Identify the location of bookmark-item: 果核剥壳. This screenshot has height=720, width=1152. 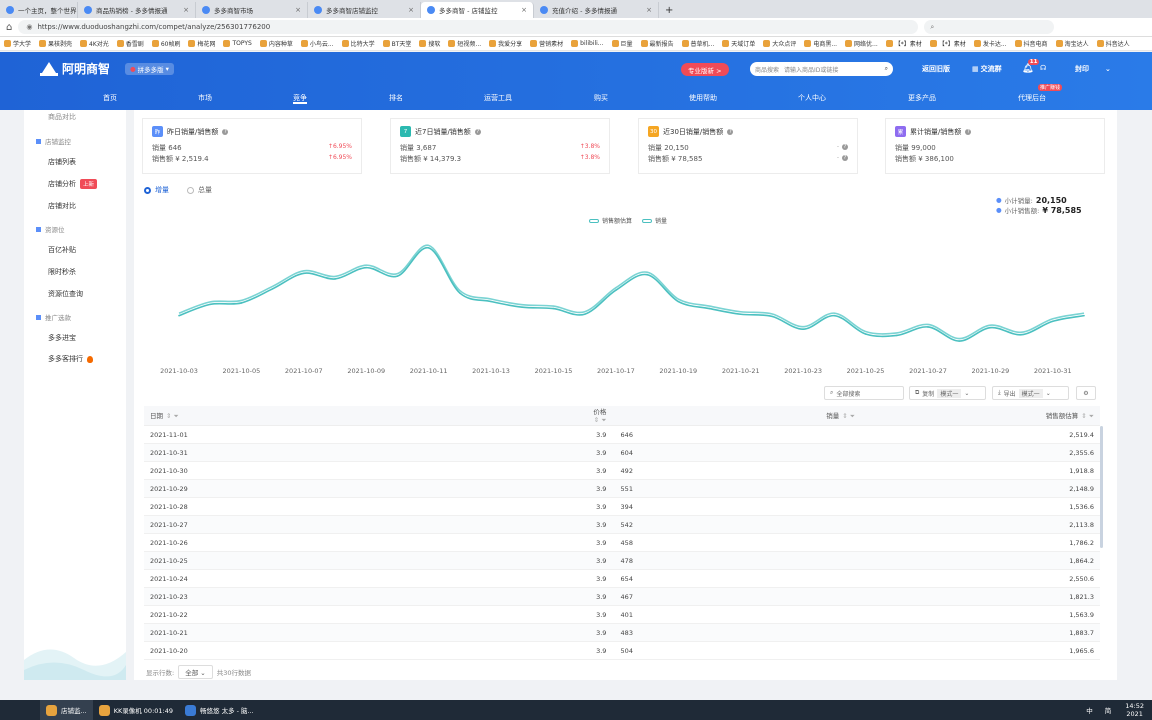
(55, 43).